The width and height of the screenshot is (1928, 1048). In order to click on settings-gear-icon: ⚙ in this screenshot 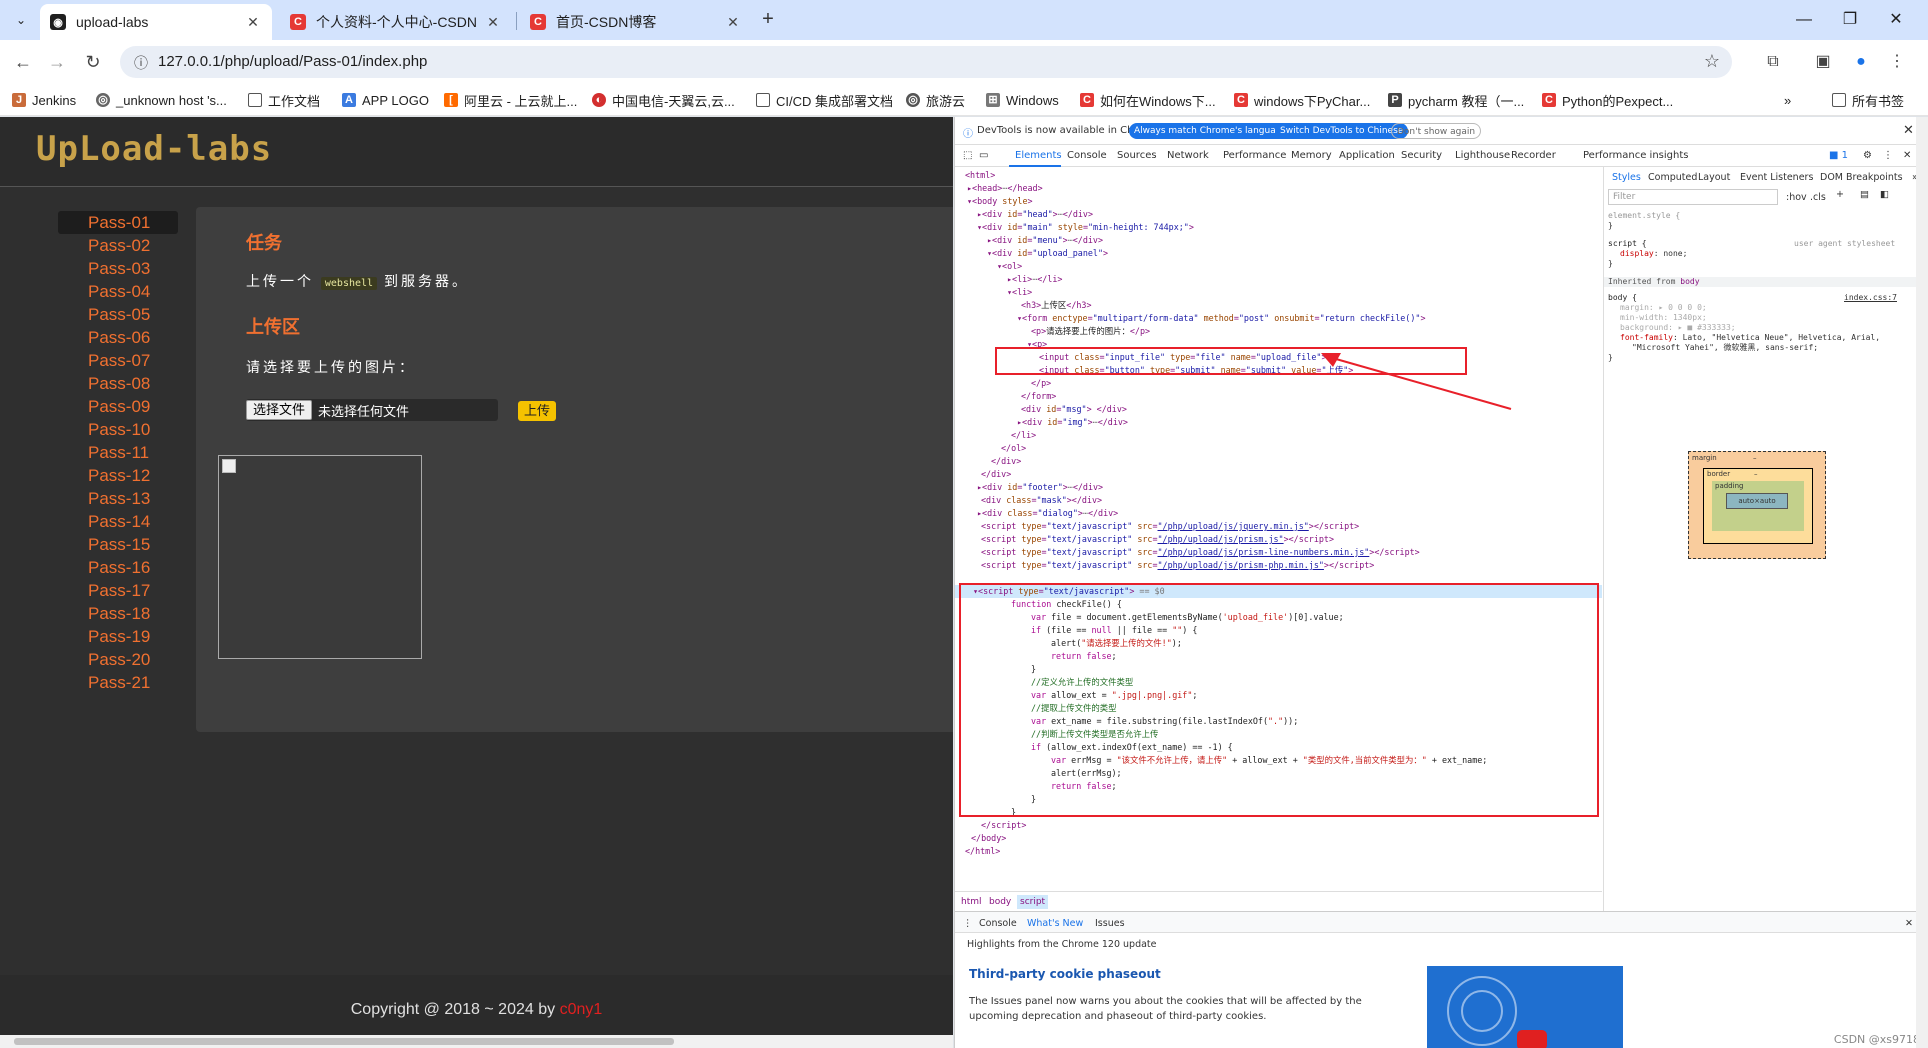, I will do `click(1867, 155)`.